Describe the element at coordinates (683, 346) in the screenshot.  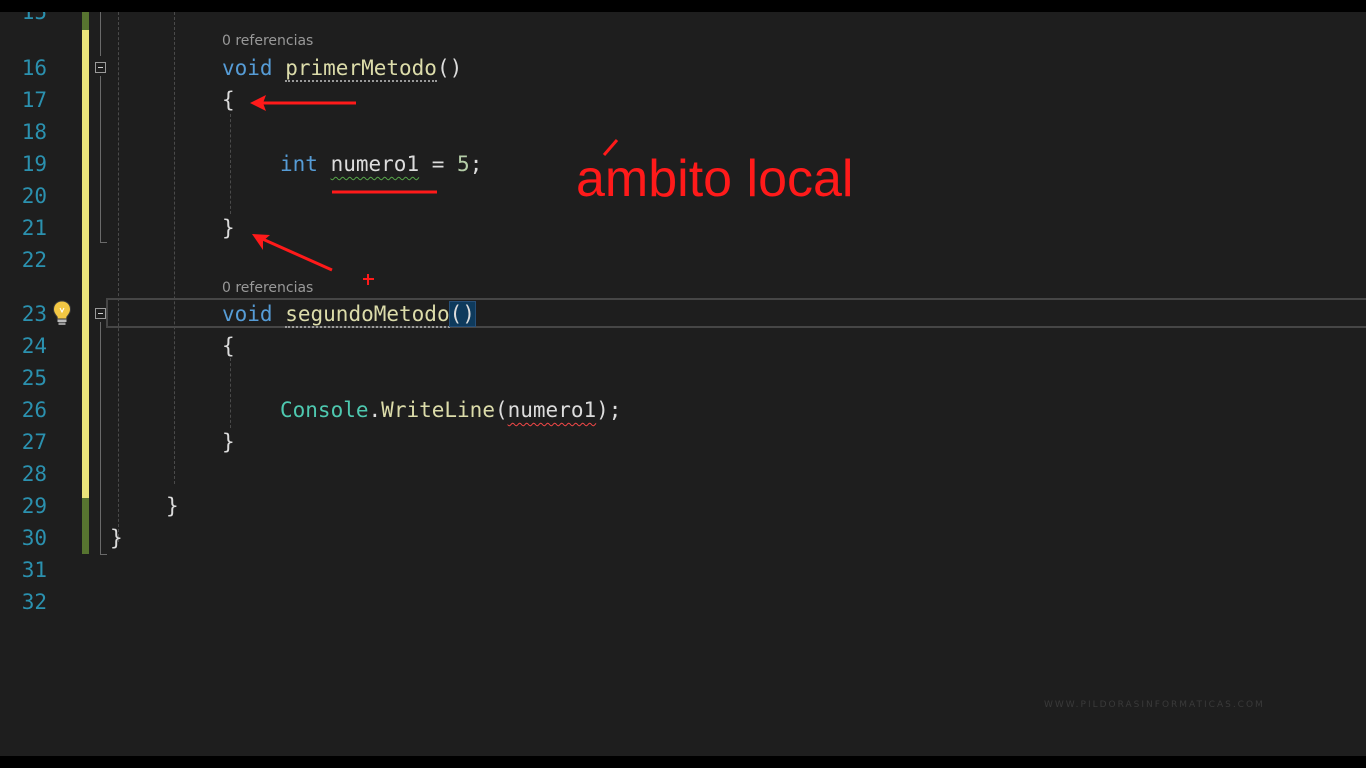
I see `code-line: 24 {` at that location.